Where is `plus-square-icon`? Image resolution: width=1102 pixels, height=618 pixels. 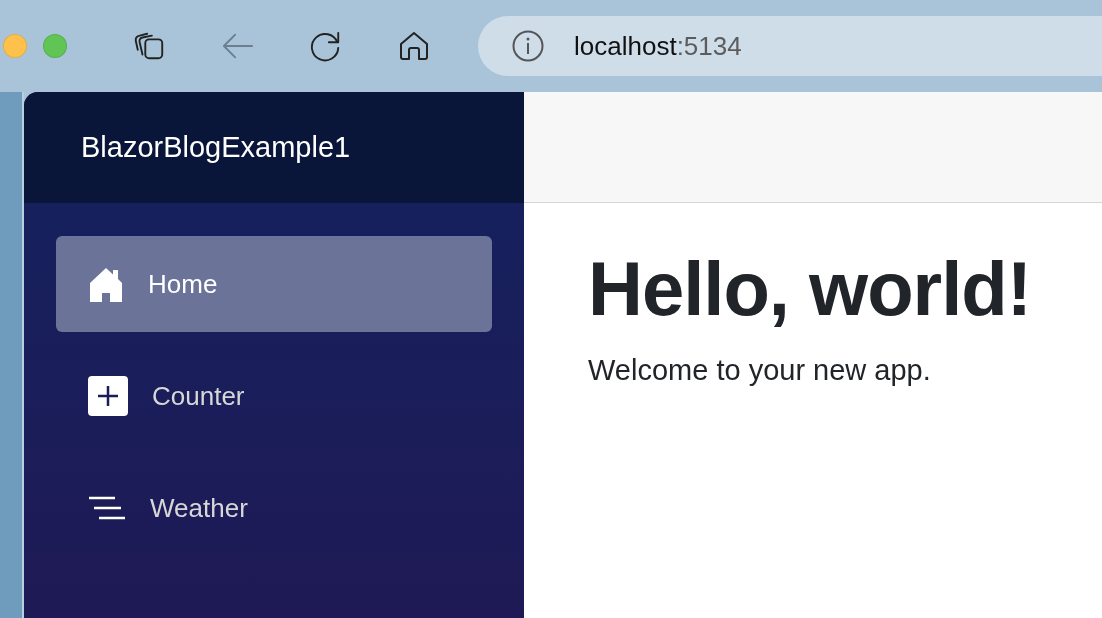
plus-square-icon is located at coordinates (108, 396).